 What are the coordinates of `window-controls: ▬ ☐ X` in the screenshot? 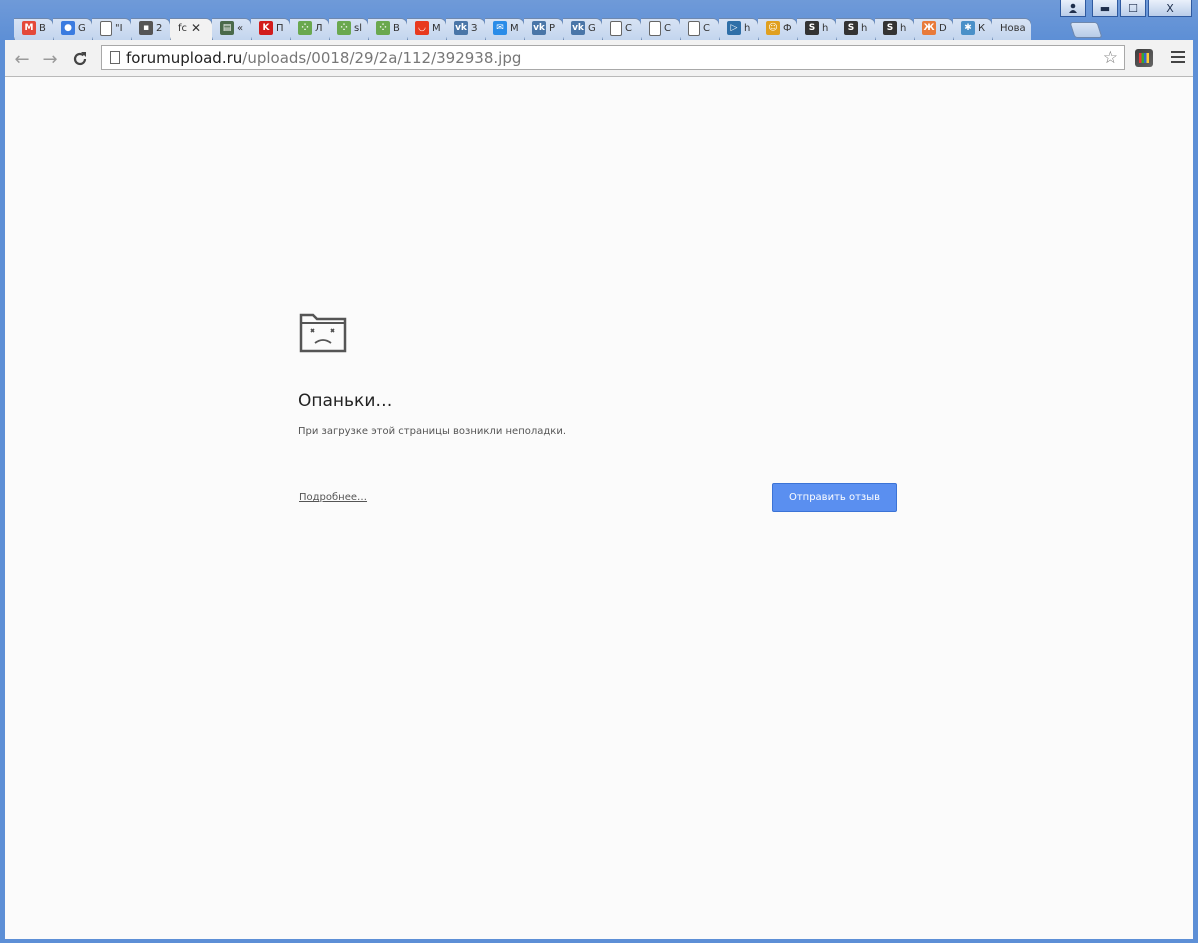 It's located at (1126, 9).